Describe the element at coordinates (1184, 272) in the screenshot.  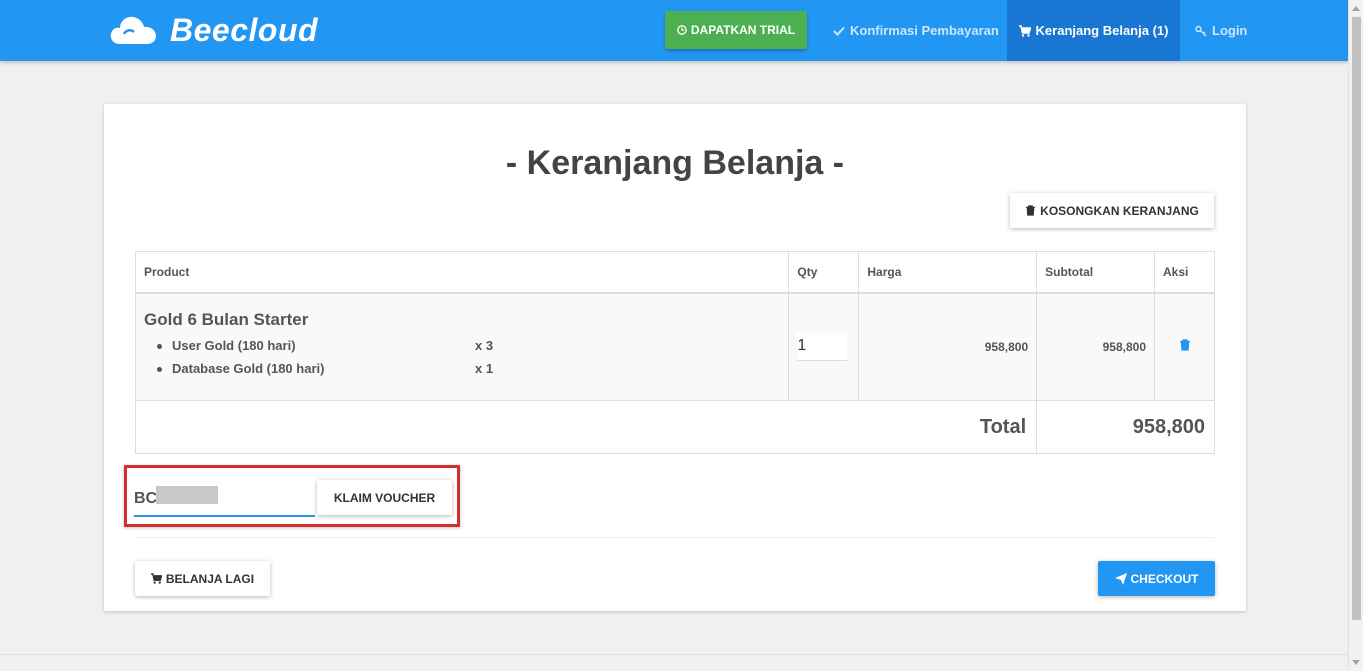
I see `header-action: Aksi` at that location.